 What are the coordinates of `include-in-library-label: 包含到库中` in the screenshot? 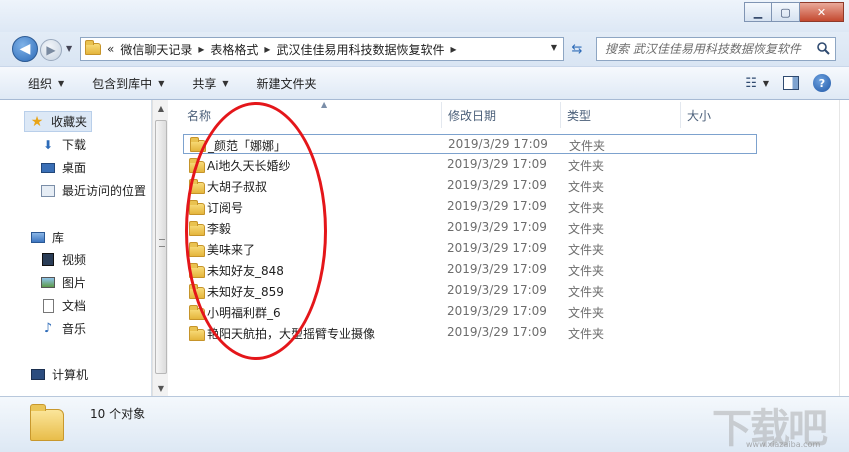 It's located at (122, 83).